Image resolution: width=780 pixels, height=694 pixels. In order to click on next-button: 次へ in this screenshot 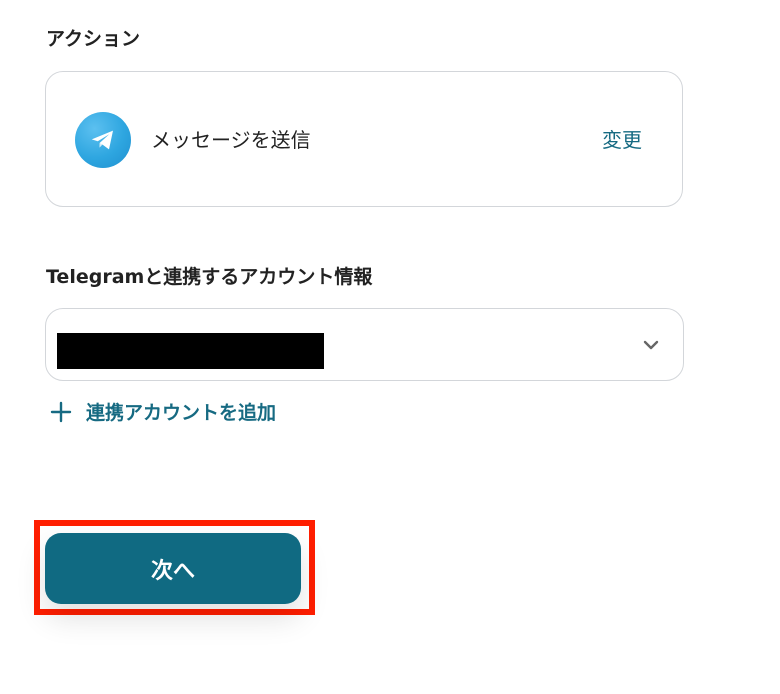, I will do `click(173, 568)`.